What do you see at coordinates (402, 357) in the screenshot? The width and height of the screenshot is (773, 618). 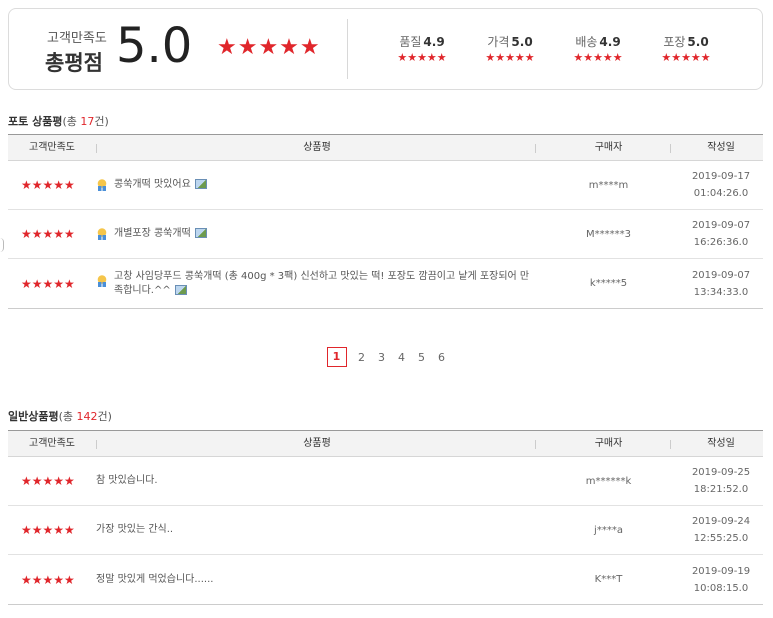 I see `page-link-4: 4` at bounding box center [402, 357].